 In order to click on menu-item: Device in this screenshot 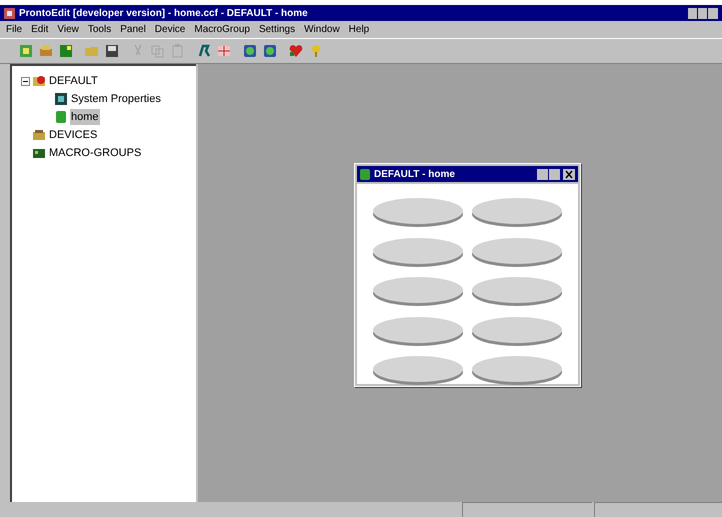, I will do `click(170, 29)`.